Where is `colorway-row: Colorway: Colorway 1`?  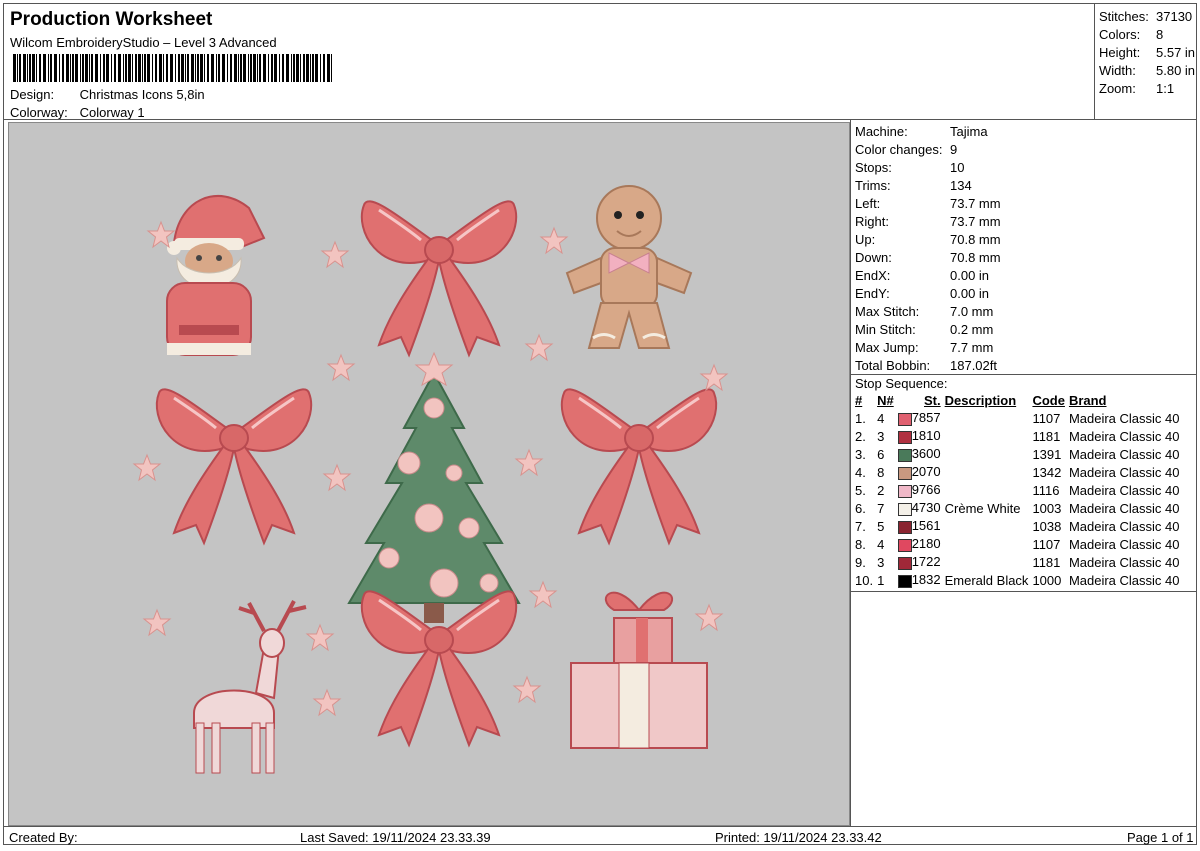
colorway-row: Colorway: Colorway 1 is located at coordinates (77, 112).